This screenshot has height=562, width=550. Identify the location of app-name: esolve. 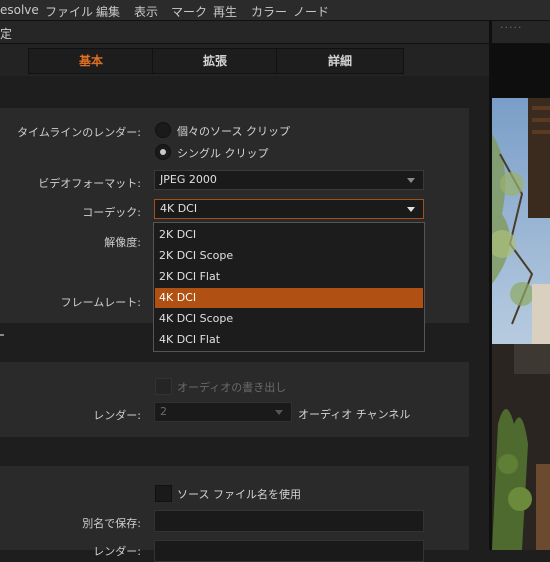
(19, 10).